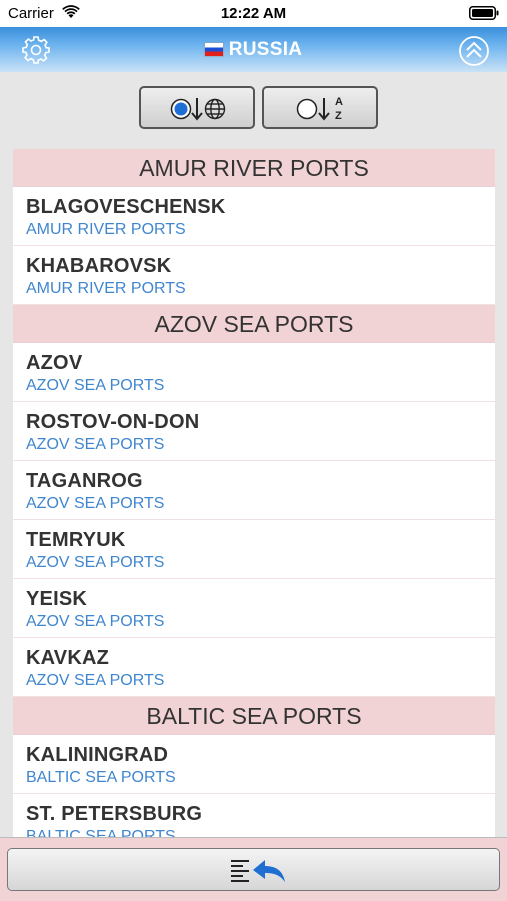 This screenshot has height=901, width=507. What do you see at coordinates (339, 102) in the screenshot?
I see `letter-a: A` at bounding box center [339, 102].